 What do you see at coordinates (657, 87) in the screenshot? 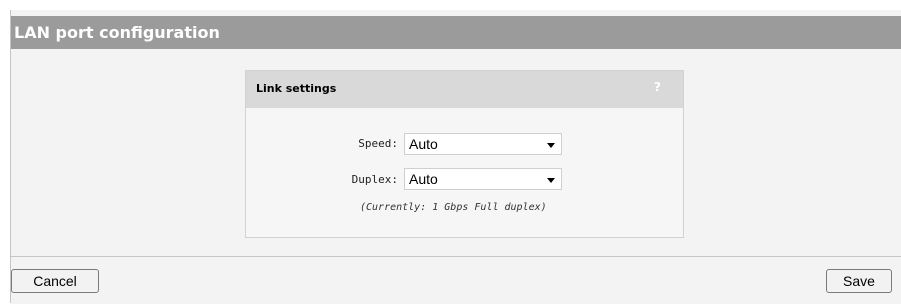
I see `help-icon: ?` at bounding box center [657, 87].